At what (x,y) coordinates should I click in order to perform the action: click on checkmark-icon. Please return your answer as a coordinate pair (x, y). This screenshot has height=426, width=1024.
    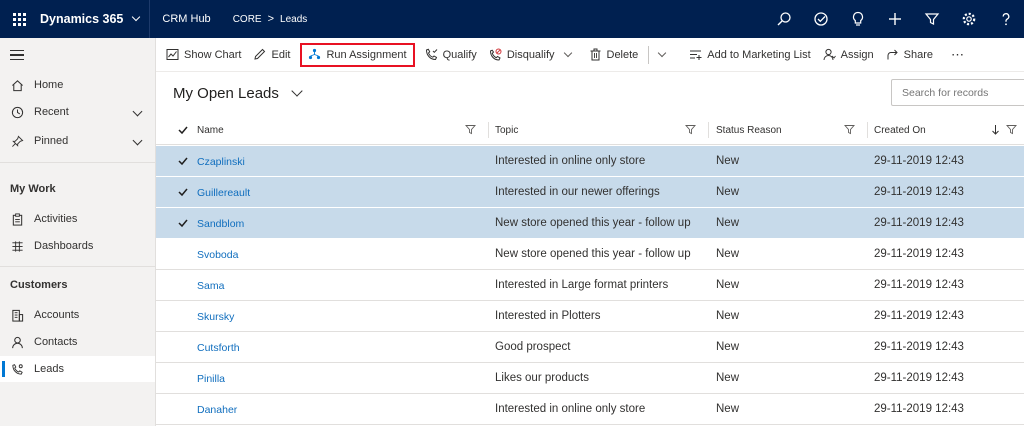
    Looking at the image, I should click on (183, 130).